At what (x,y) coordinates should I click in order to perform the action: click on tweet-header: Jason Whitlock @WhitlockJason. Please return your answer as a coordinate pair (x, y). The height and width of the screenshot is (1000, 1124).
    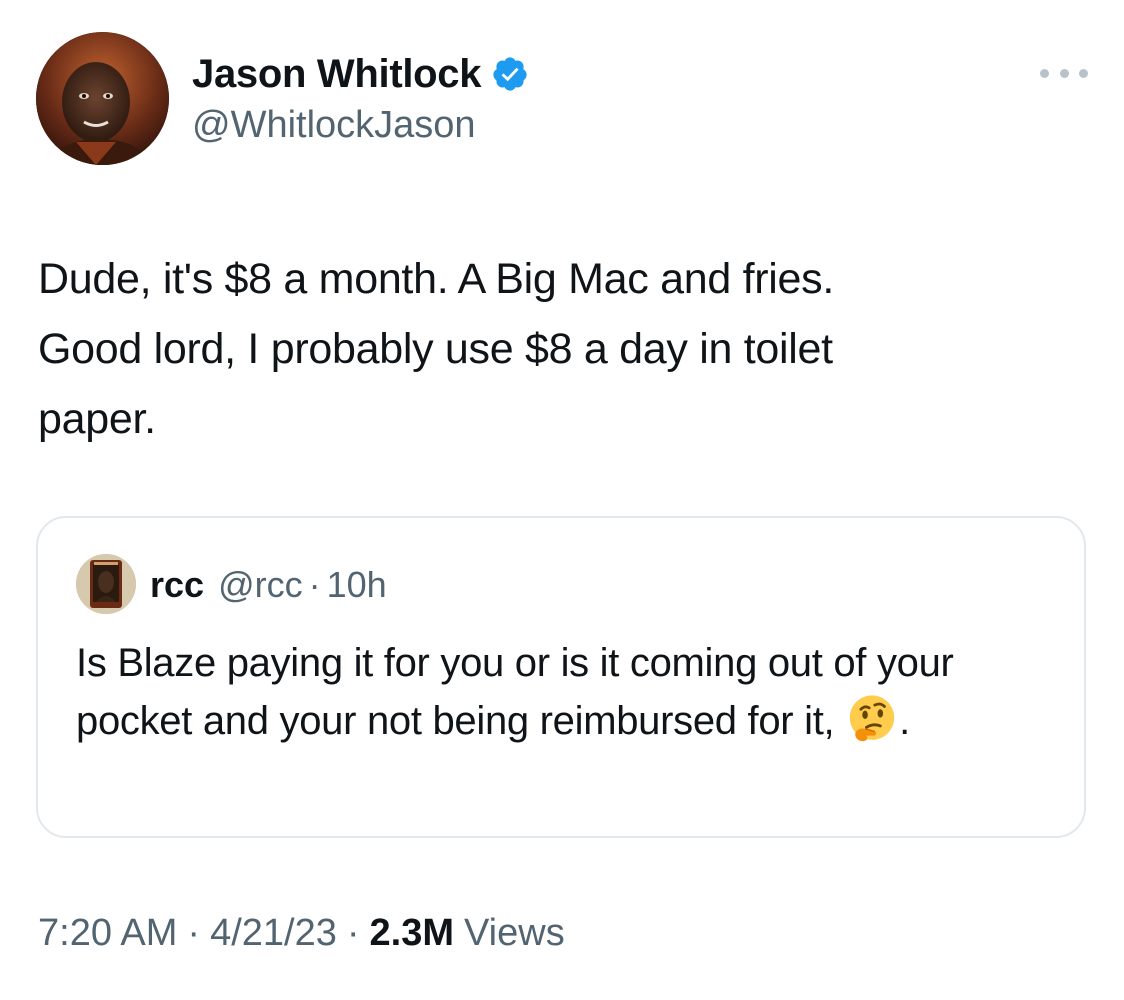
    Looking at the image, I should click on (360, 95).